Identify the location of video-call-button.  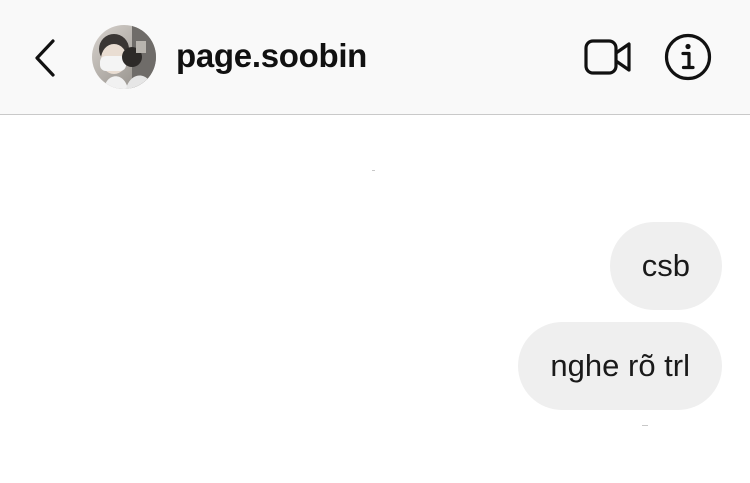
(608, 57).